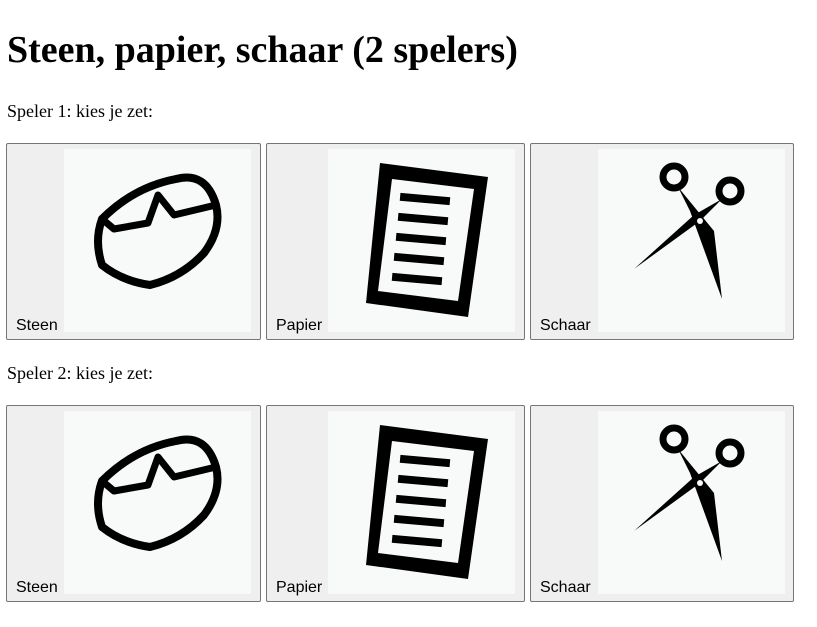  I want to click on player-1-rock-button: Steen, so click(133, 241).